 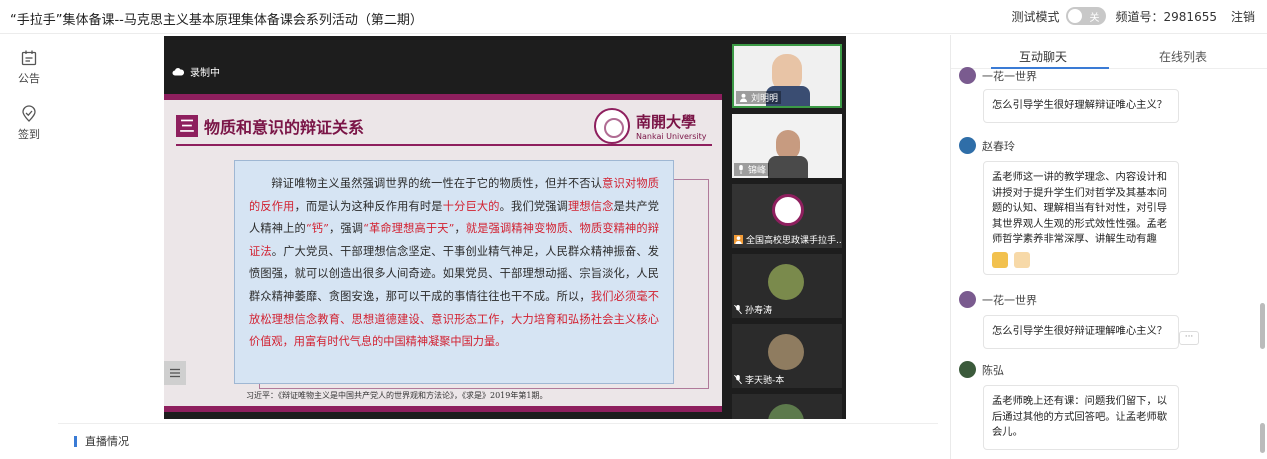 I want to click on slide-text: 。我们党强调, so click(x=534, y=206).